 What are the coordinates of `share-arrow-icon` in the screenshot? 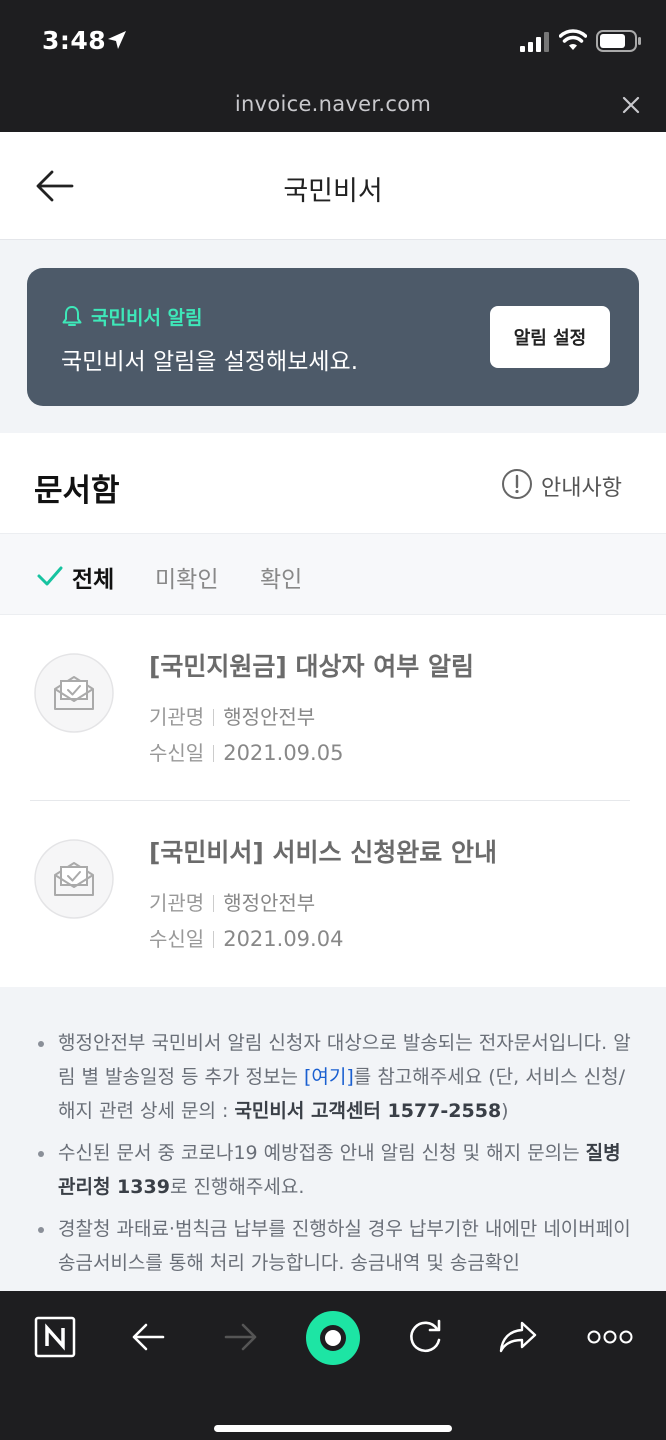 It's located at (518, 1337).